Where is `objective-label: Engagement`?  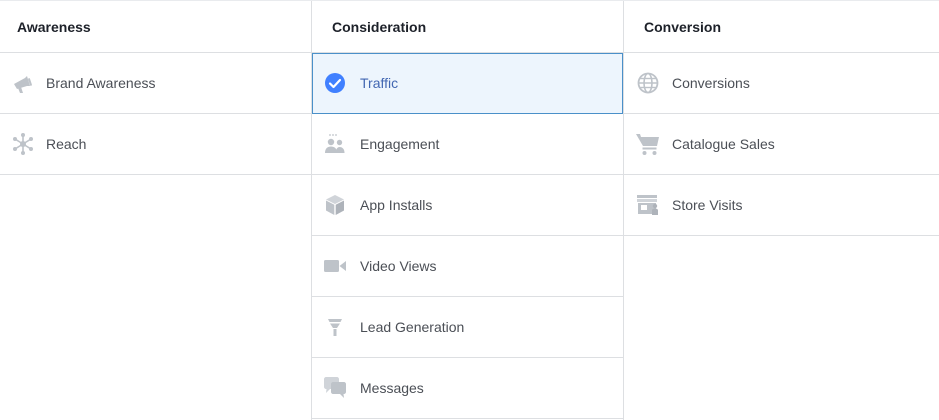 objective-label: Engagement is located at coordinates (400, 144).